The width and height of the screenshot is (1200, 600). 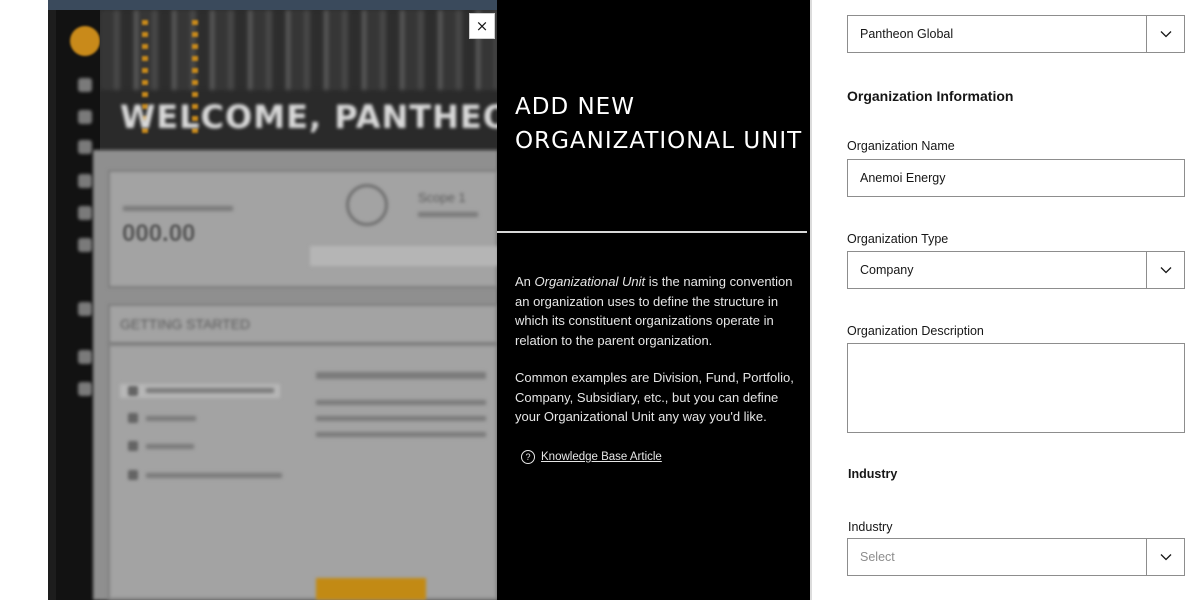 What do you see at coordinates (873, 474) in the screenshot?
I see `industry-heading: Industry` at bounding box center [873, 474].